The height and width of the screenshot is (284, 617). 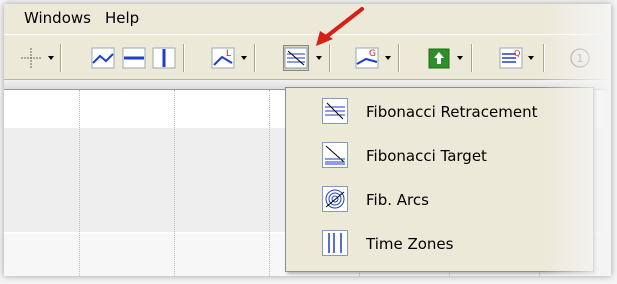 I want to click on crosshair-icon, so click(x=31, y=58).